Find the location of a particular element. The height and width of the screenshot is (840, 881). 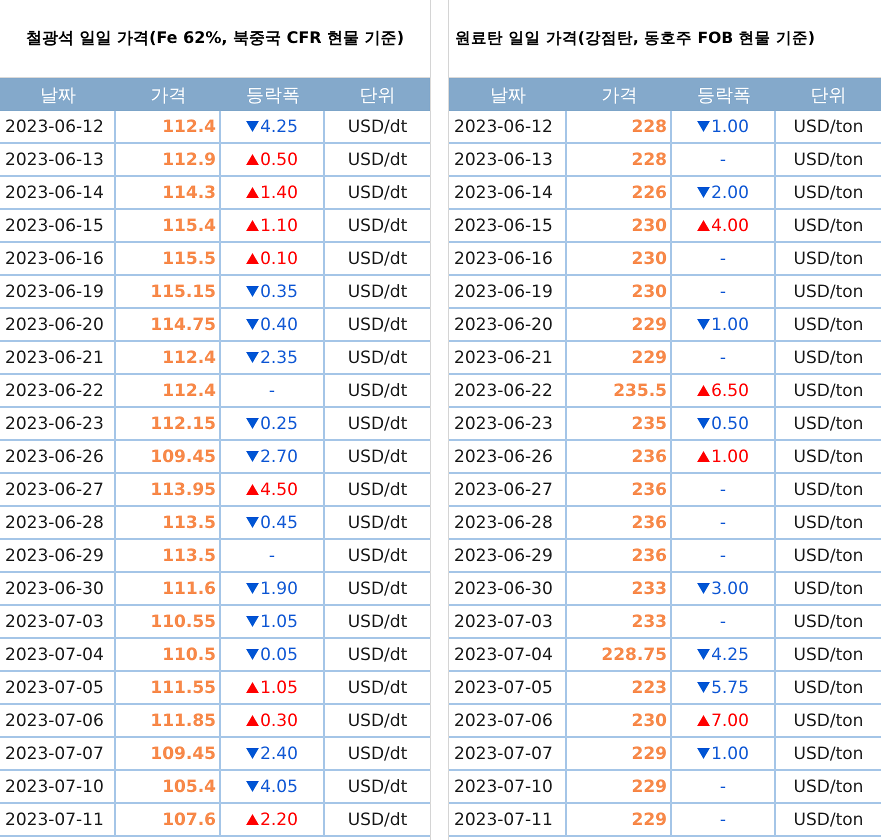

change-value: 2.40 is located at coordinates (279, 754).